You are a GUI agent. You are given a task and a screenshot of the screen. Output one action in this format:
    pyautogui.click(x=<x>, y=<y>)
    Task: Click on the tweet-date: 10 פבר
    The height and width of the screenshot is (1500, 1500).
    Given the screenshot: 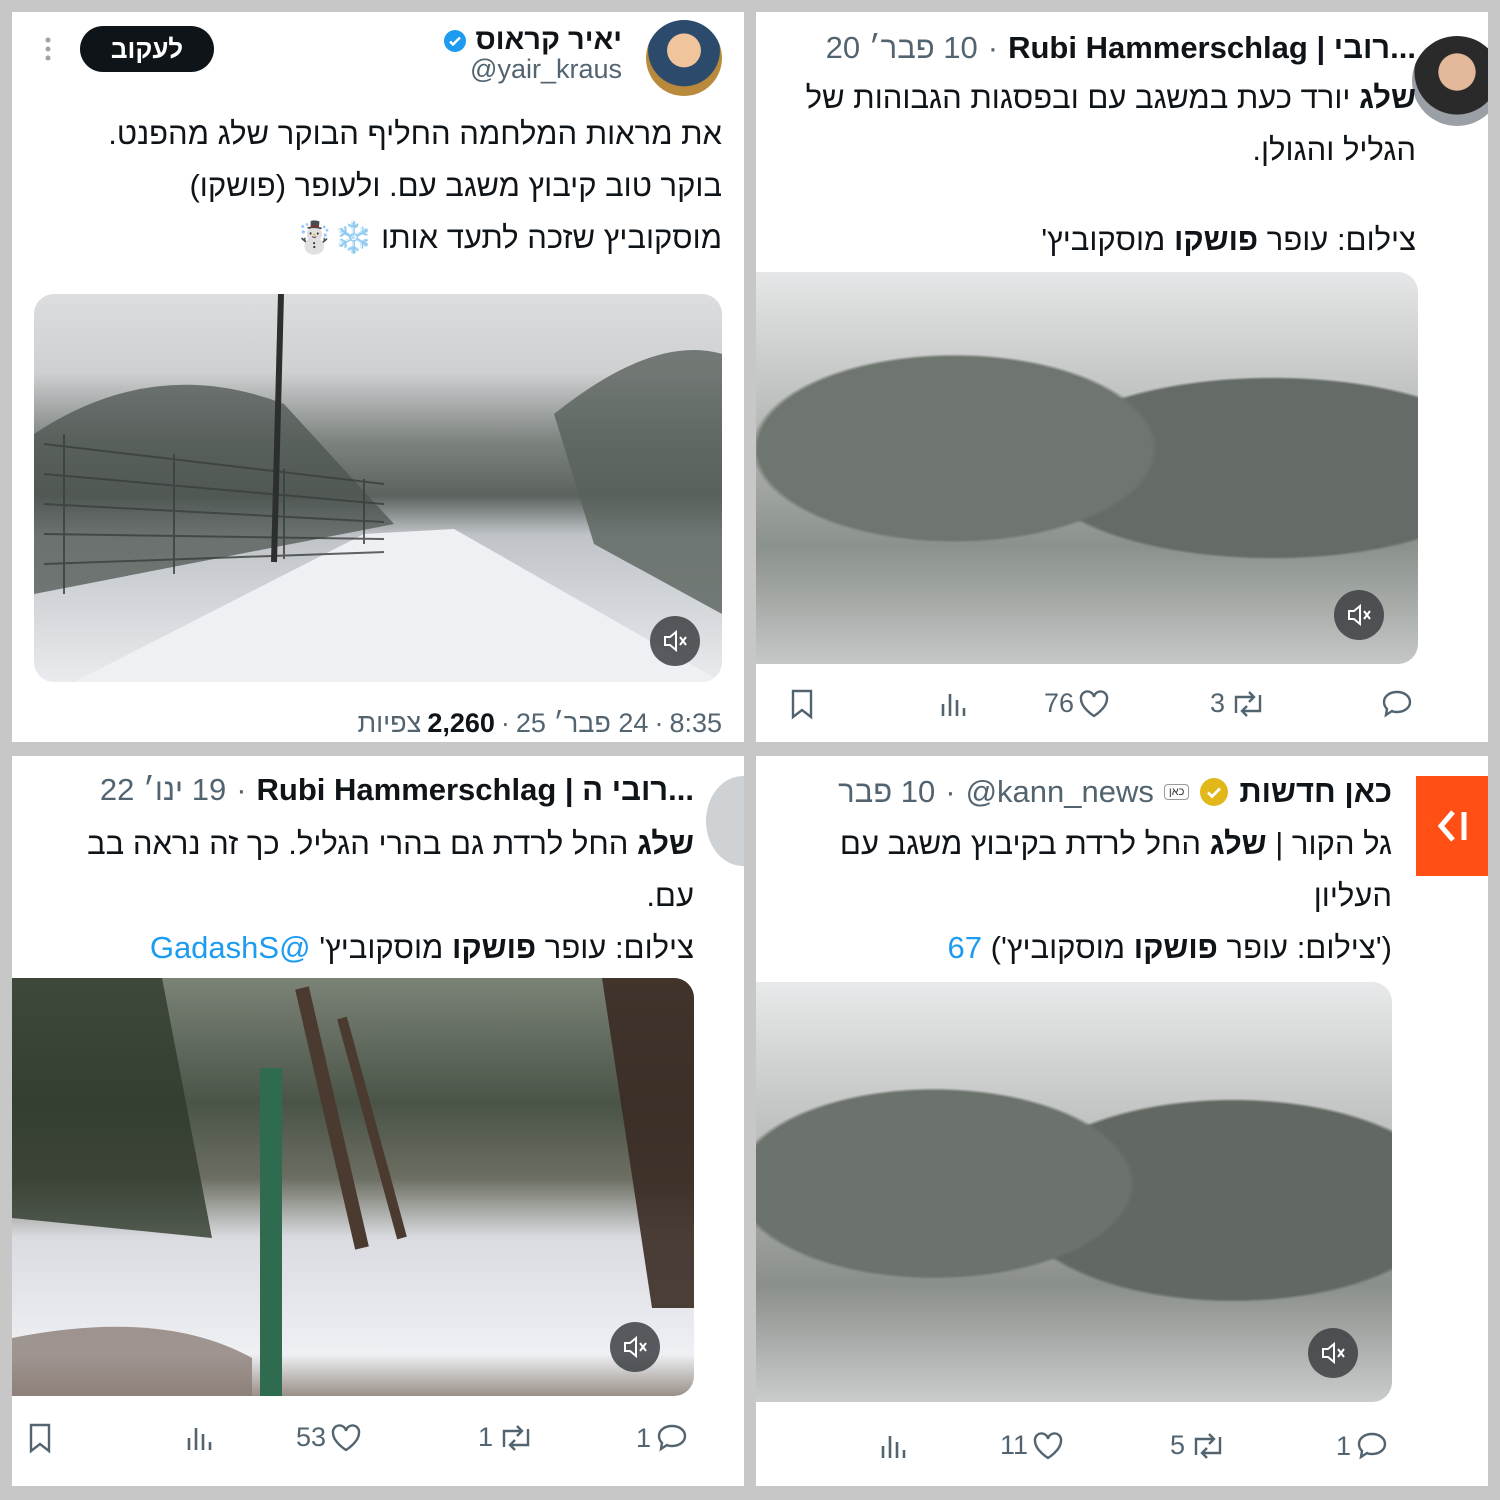 What is the action you would take?
    pyautogui.click(x=886, y=792)
    